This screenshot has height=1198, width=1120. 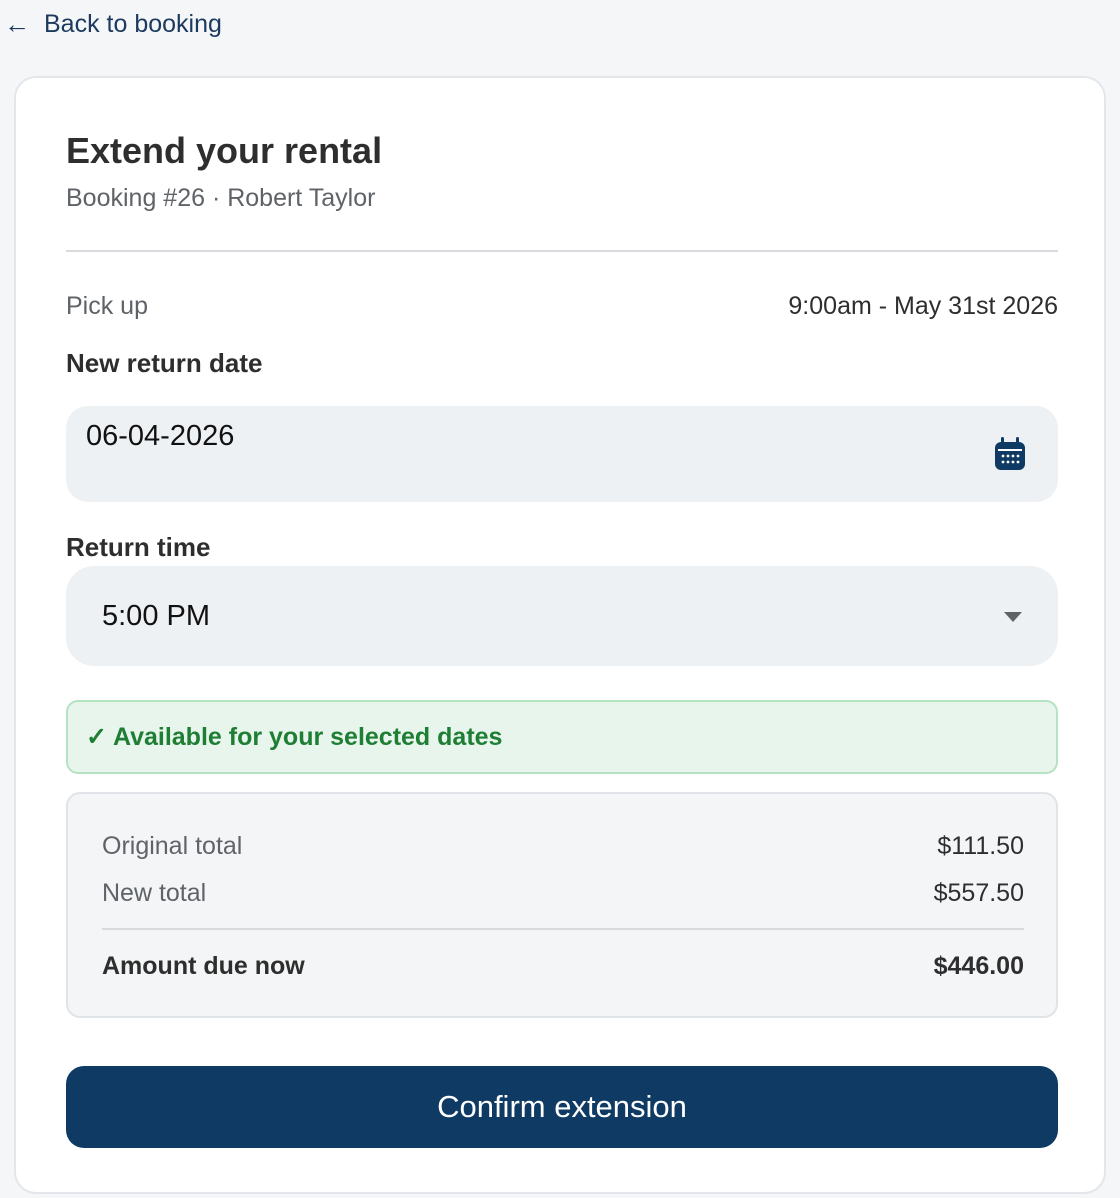 I want to click on return-time-value: 5:00 PM, so click(x=156, y=616).